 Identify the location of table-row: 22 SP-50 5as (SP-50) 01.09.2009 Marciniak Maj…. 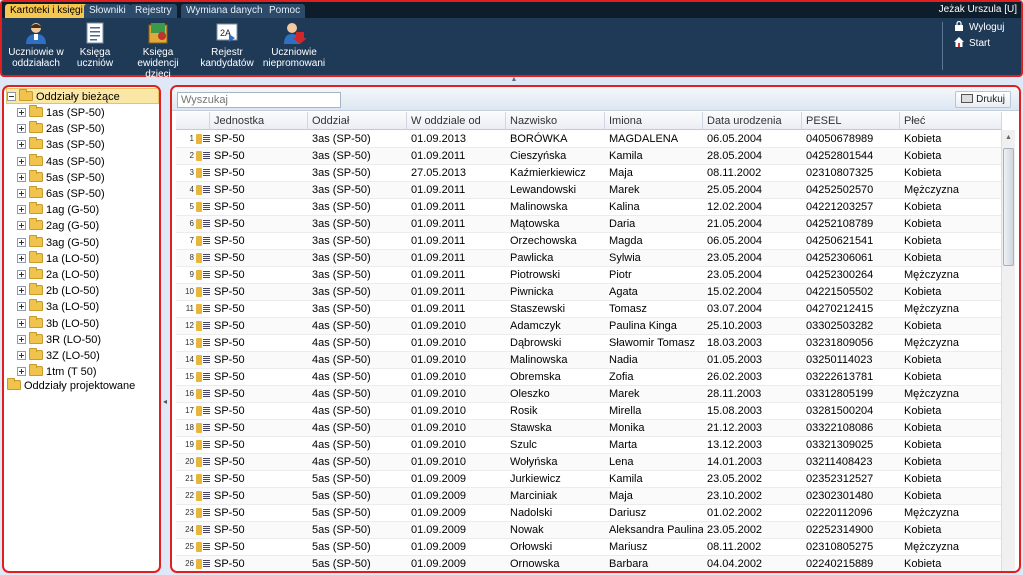
(589, 496).